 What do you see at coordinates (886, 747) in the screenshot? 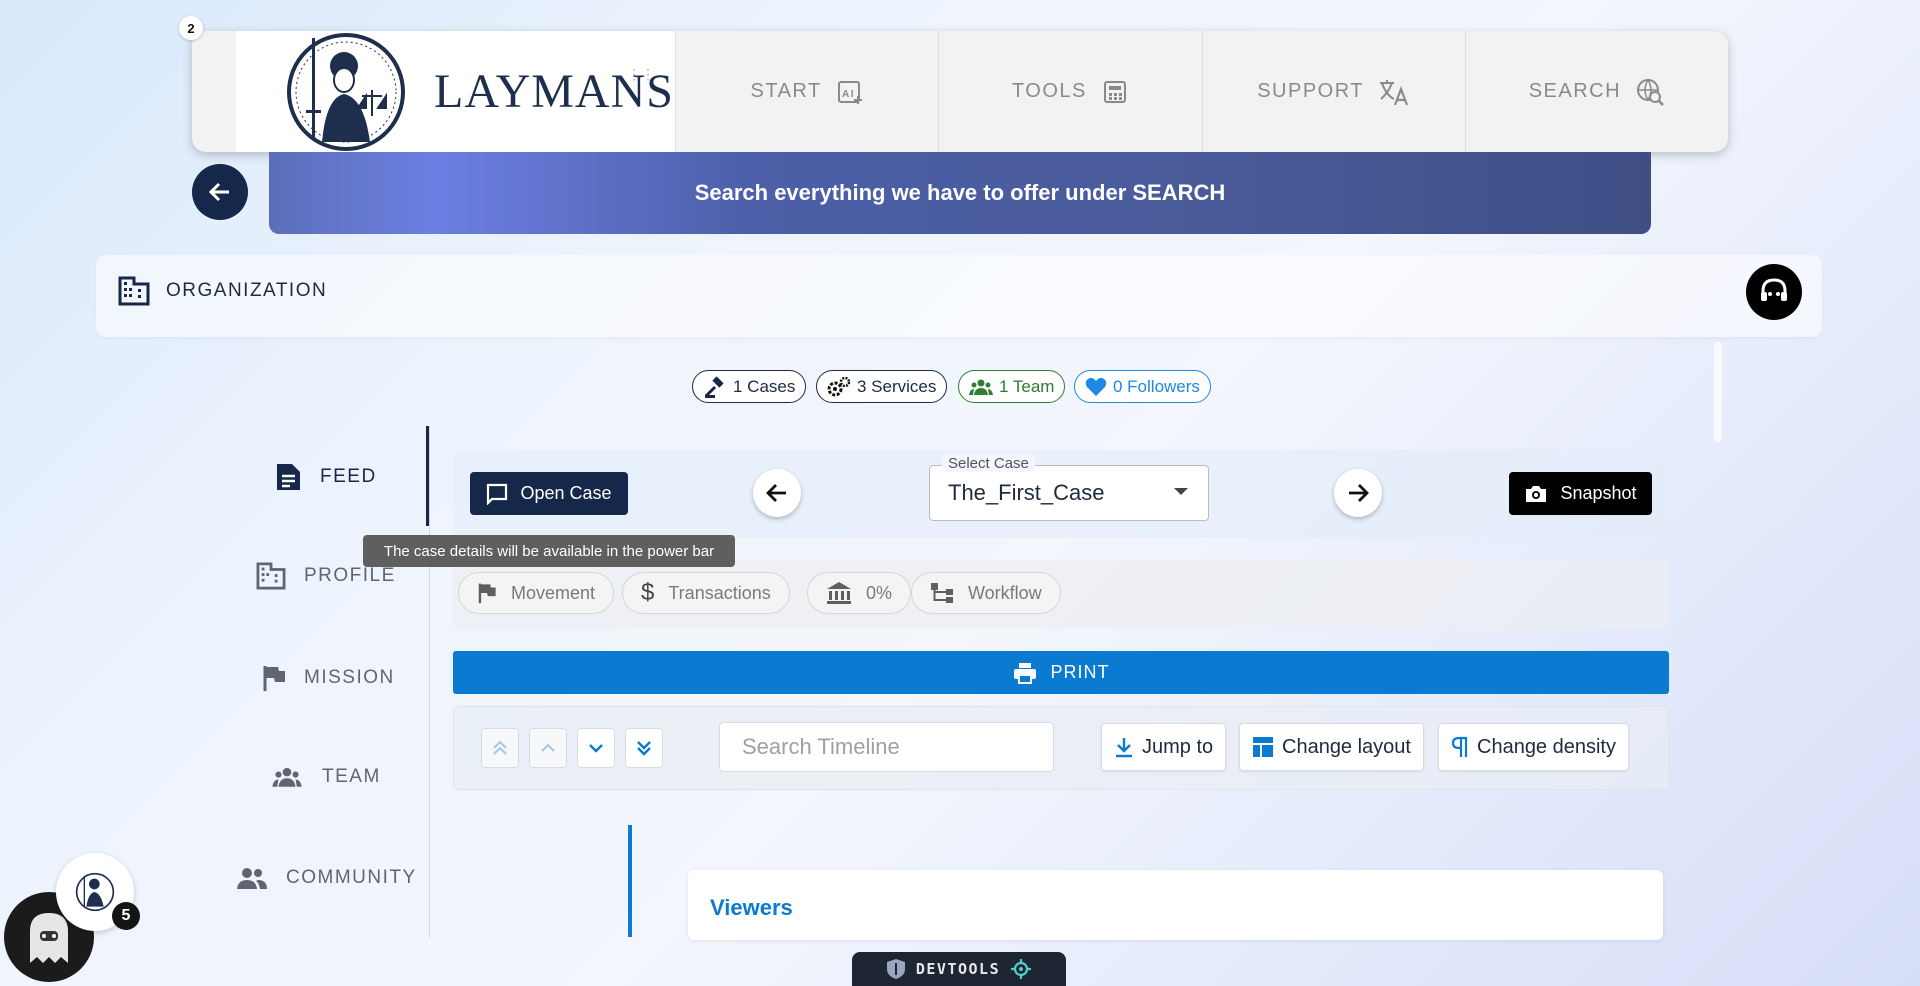
I see `timeline-search-input` at bounding box center [886, 747].